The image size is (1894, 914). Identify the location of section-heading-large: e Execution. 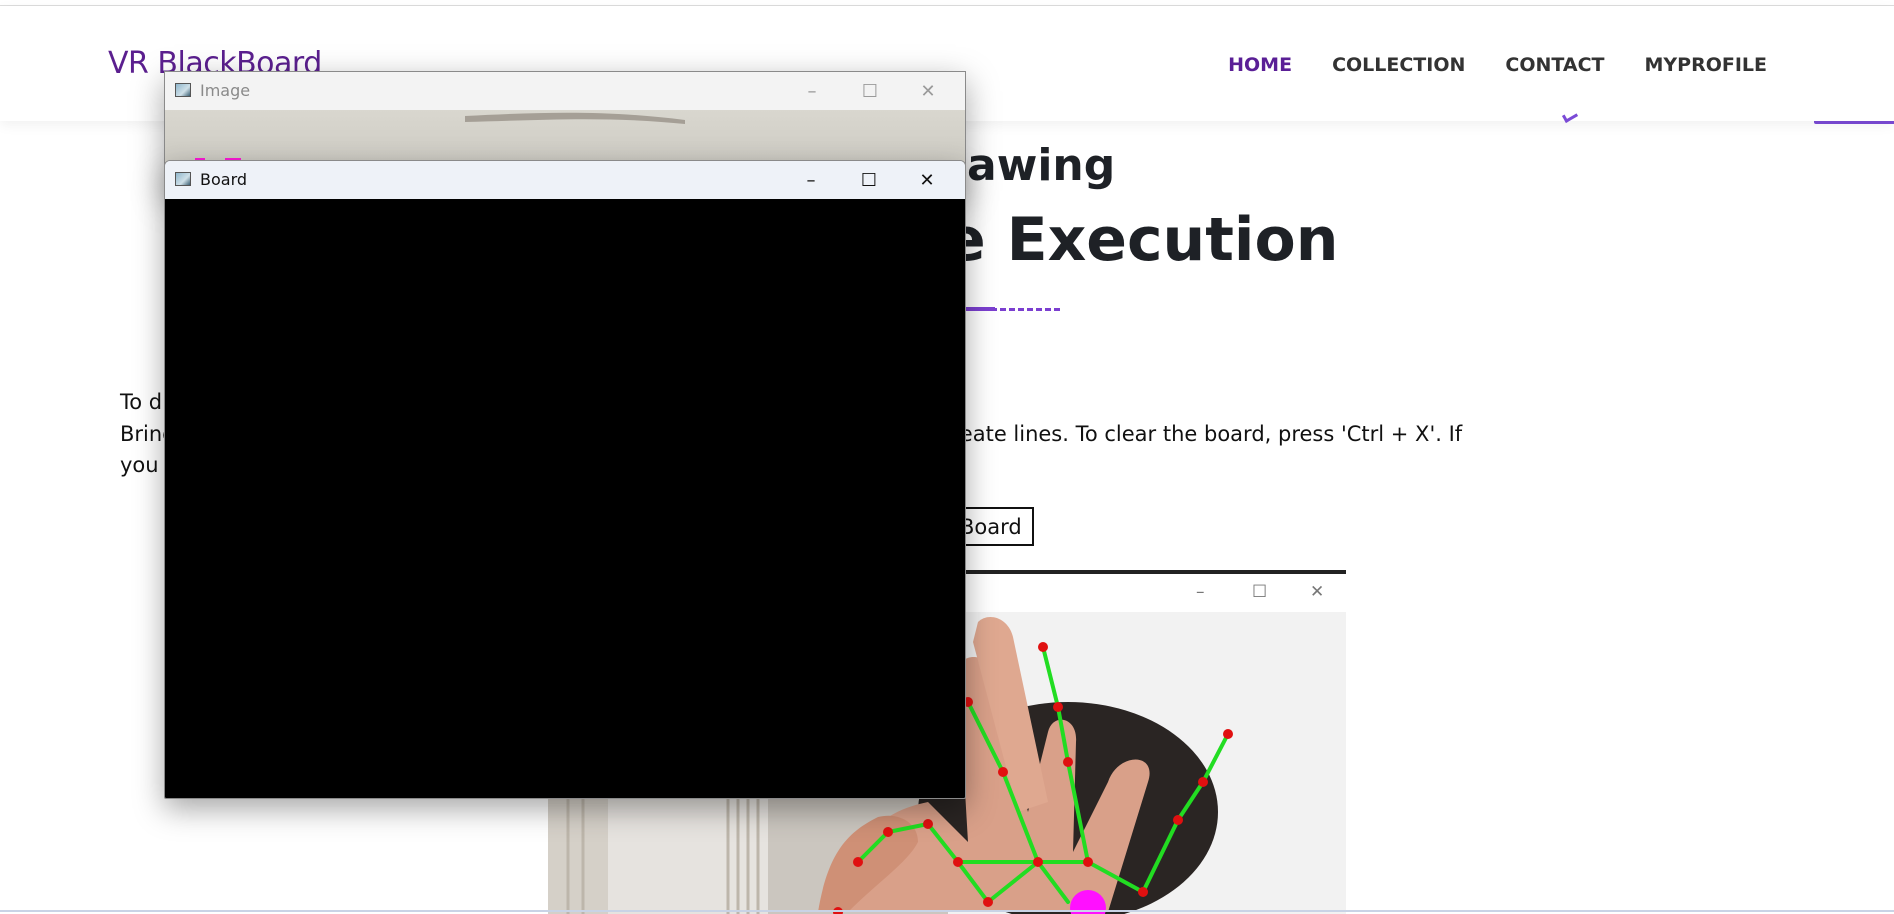
(1142, 240).